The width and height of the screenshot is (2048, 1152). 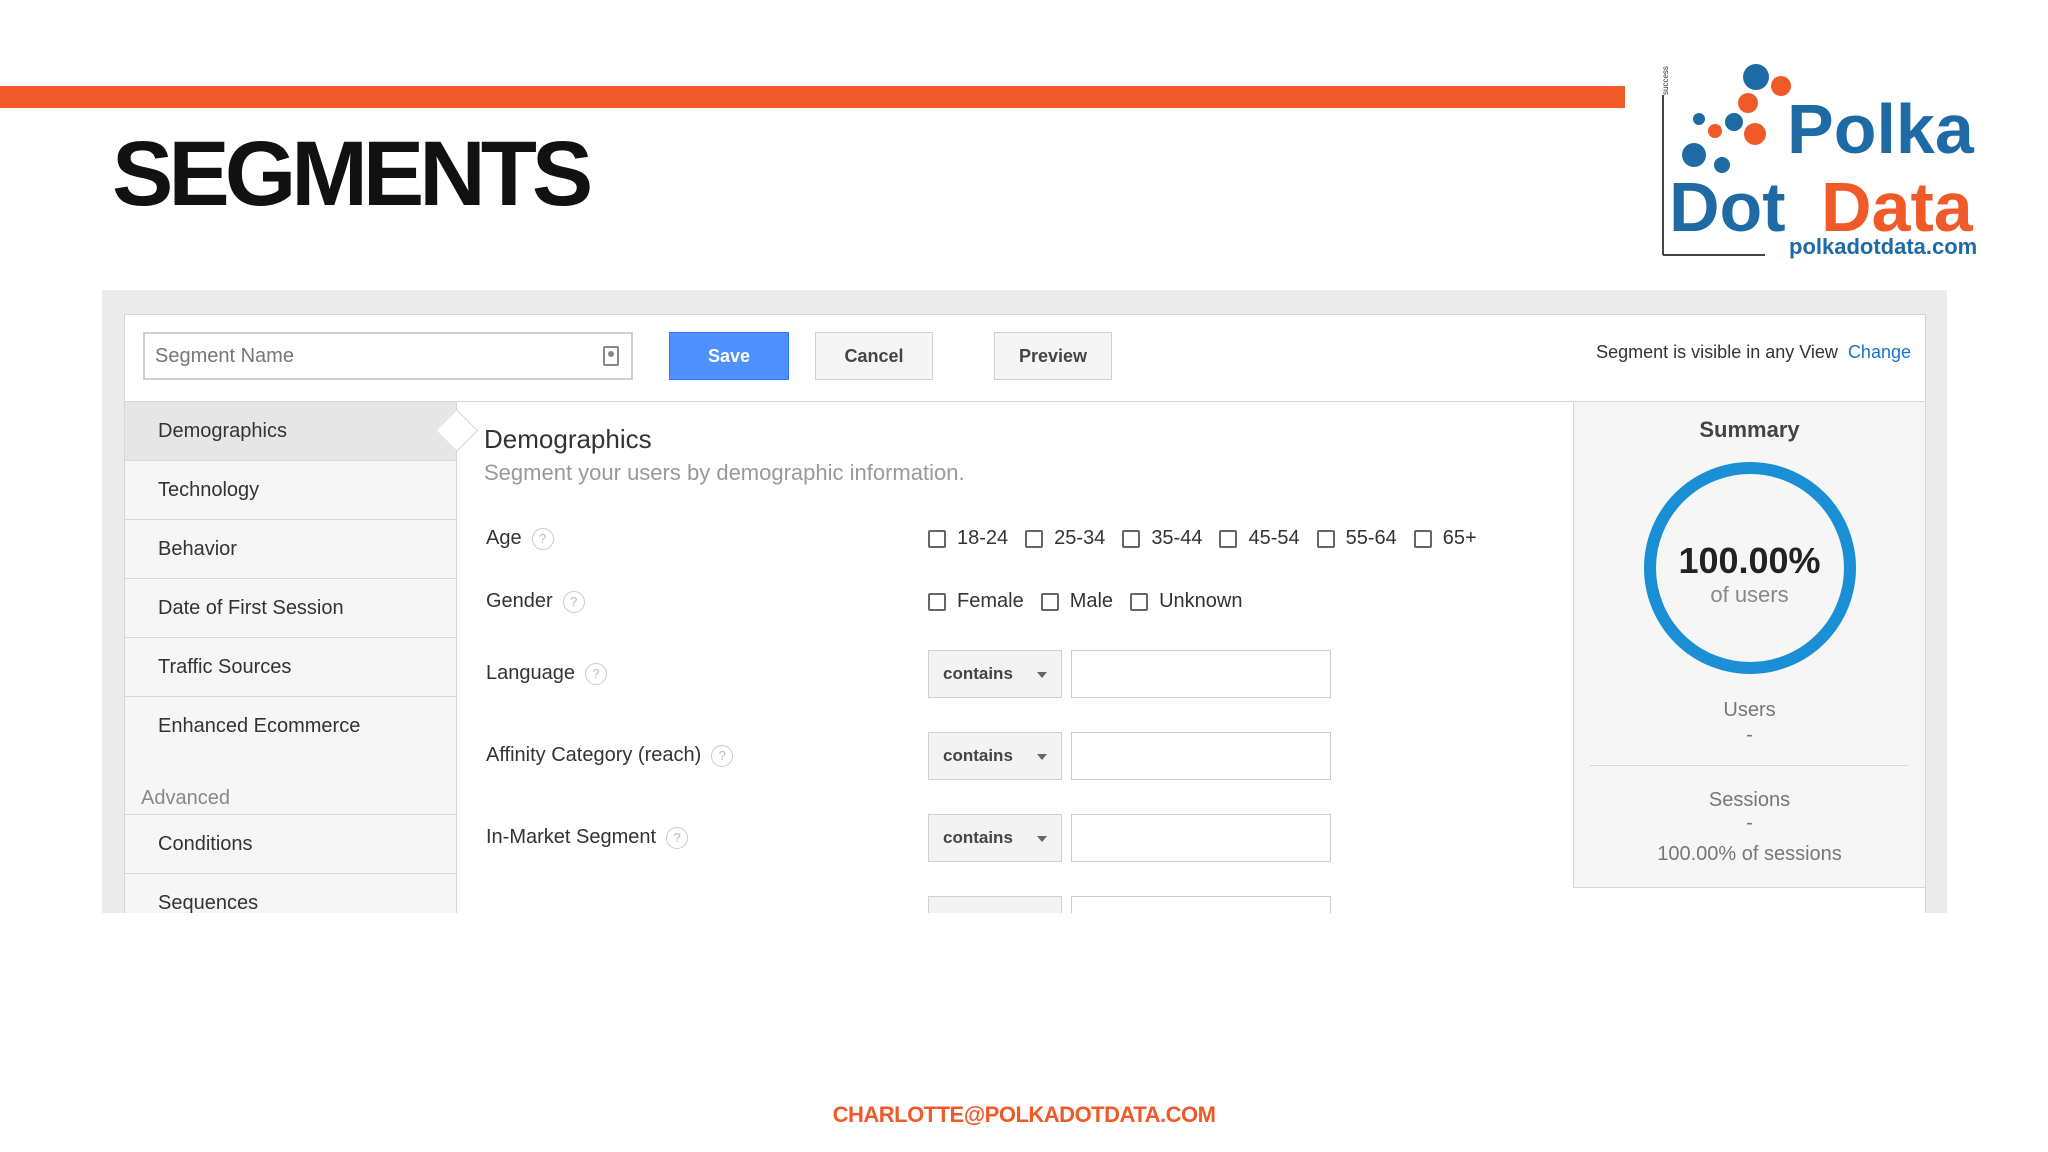 What do you see at coordinates (1749, 854) in the screenshot?
I see `sessions-percent: 100.00% of sessions` at bounding box center [1749, 854].